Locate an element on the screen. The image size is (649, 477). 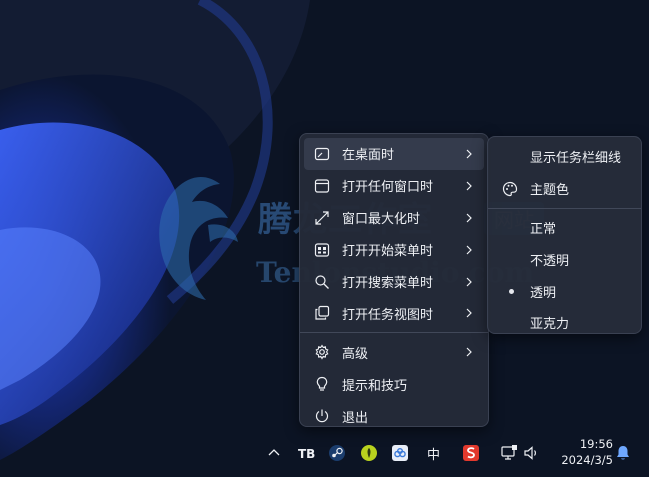
menu-item-on-desktop: 在桌面时 is located at coordinates (394, 154).